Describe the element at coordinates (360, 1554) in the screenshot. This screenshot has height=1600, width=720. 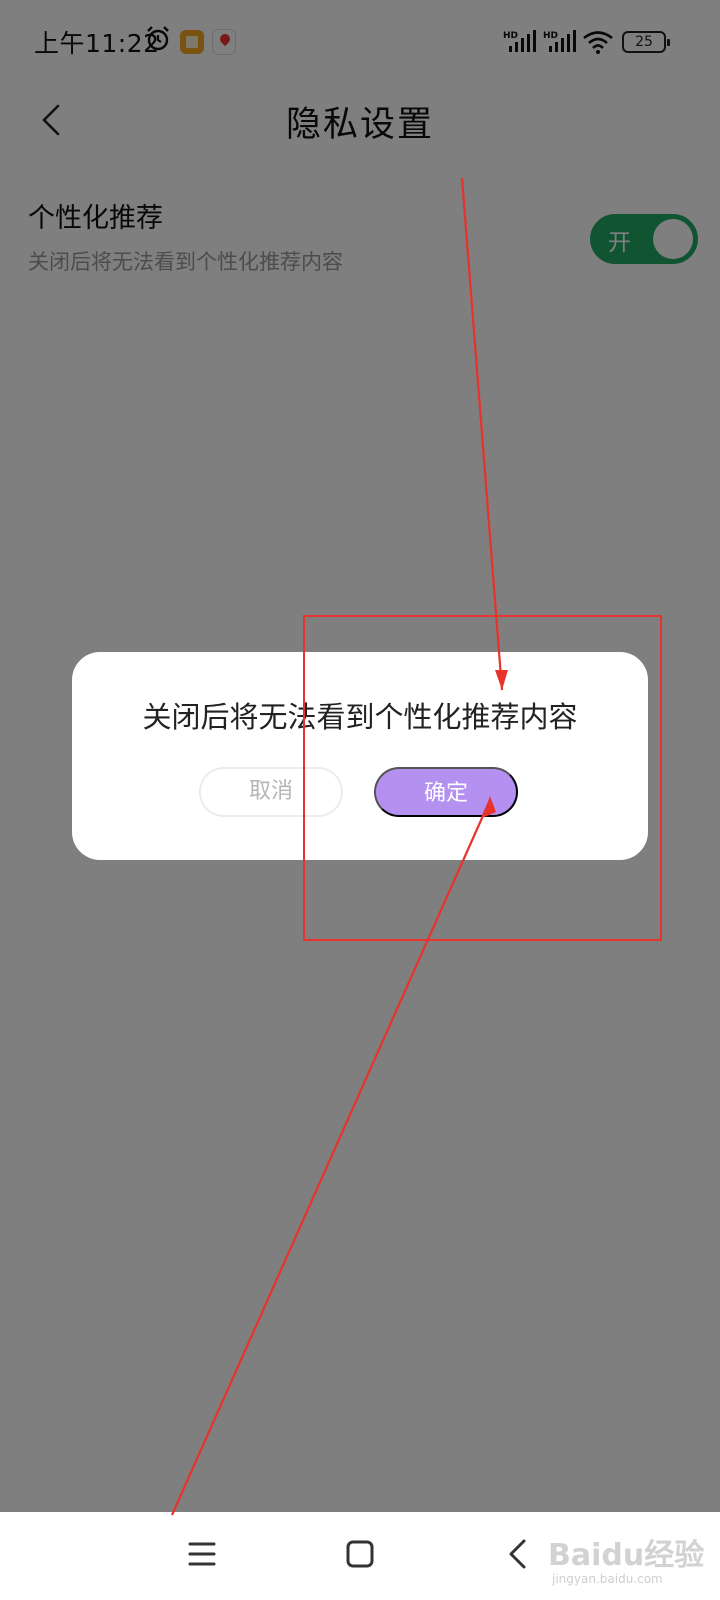
I see `home-icon` at that location.